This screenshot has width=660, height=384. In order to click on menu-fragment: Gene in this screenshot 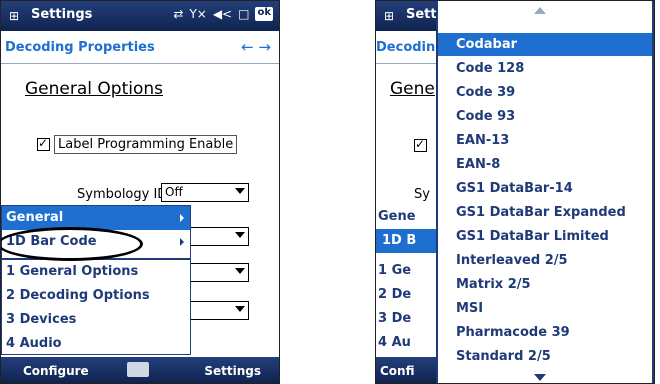, I will do `click(397, 216)`.